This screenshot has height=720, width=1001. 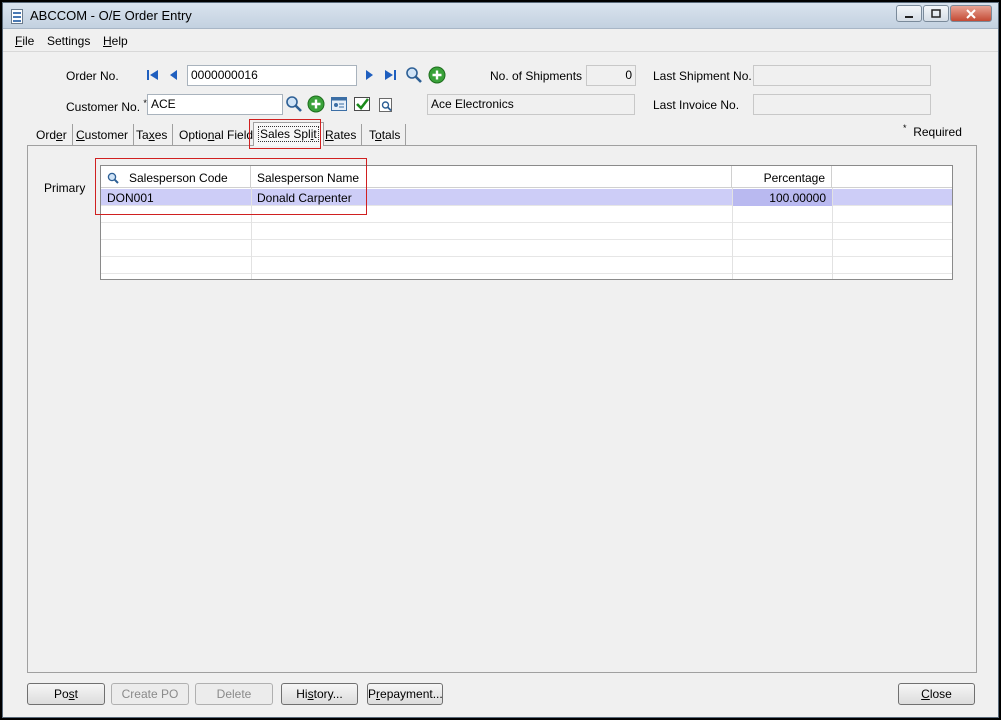 What do you see at coordinates (782, 197) in the screenshot?
I see `percentage-cell: 100.00000` at bounding box center [782, 197].